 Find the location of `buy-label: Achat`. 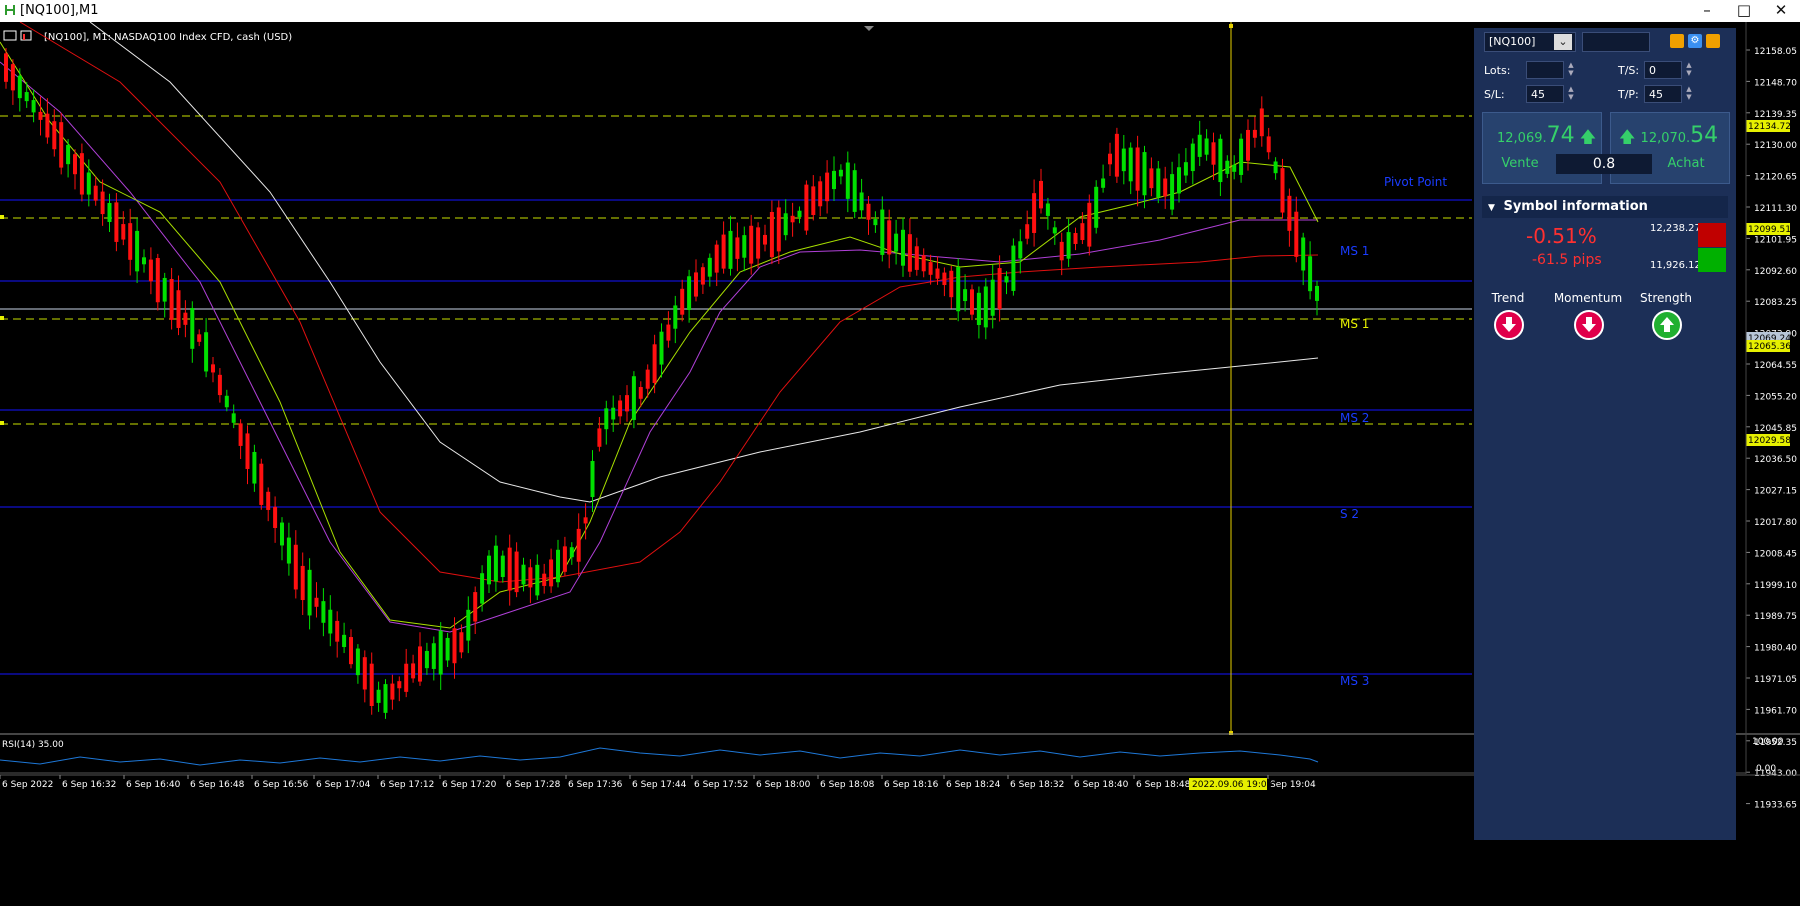

buy-label: Achat is located at coordinates (1686, 163).